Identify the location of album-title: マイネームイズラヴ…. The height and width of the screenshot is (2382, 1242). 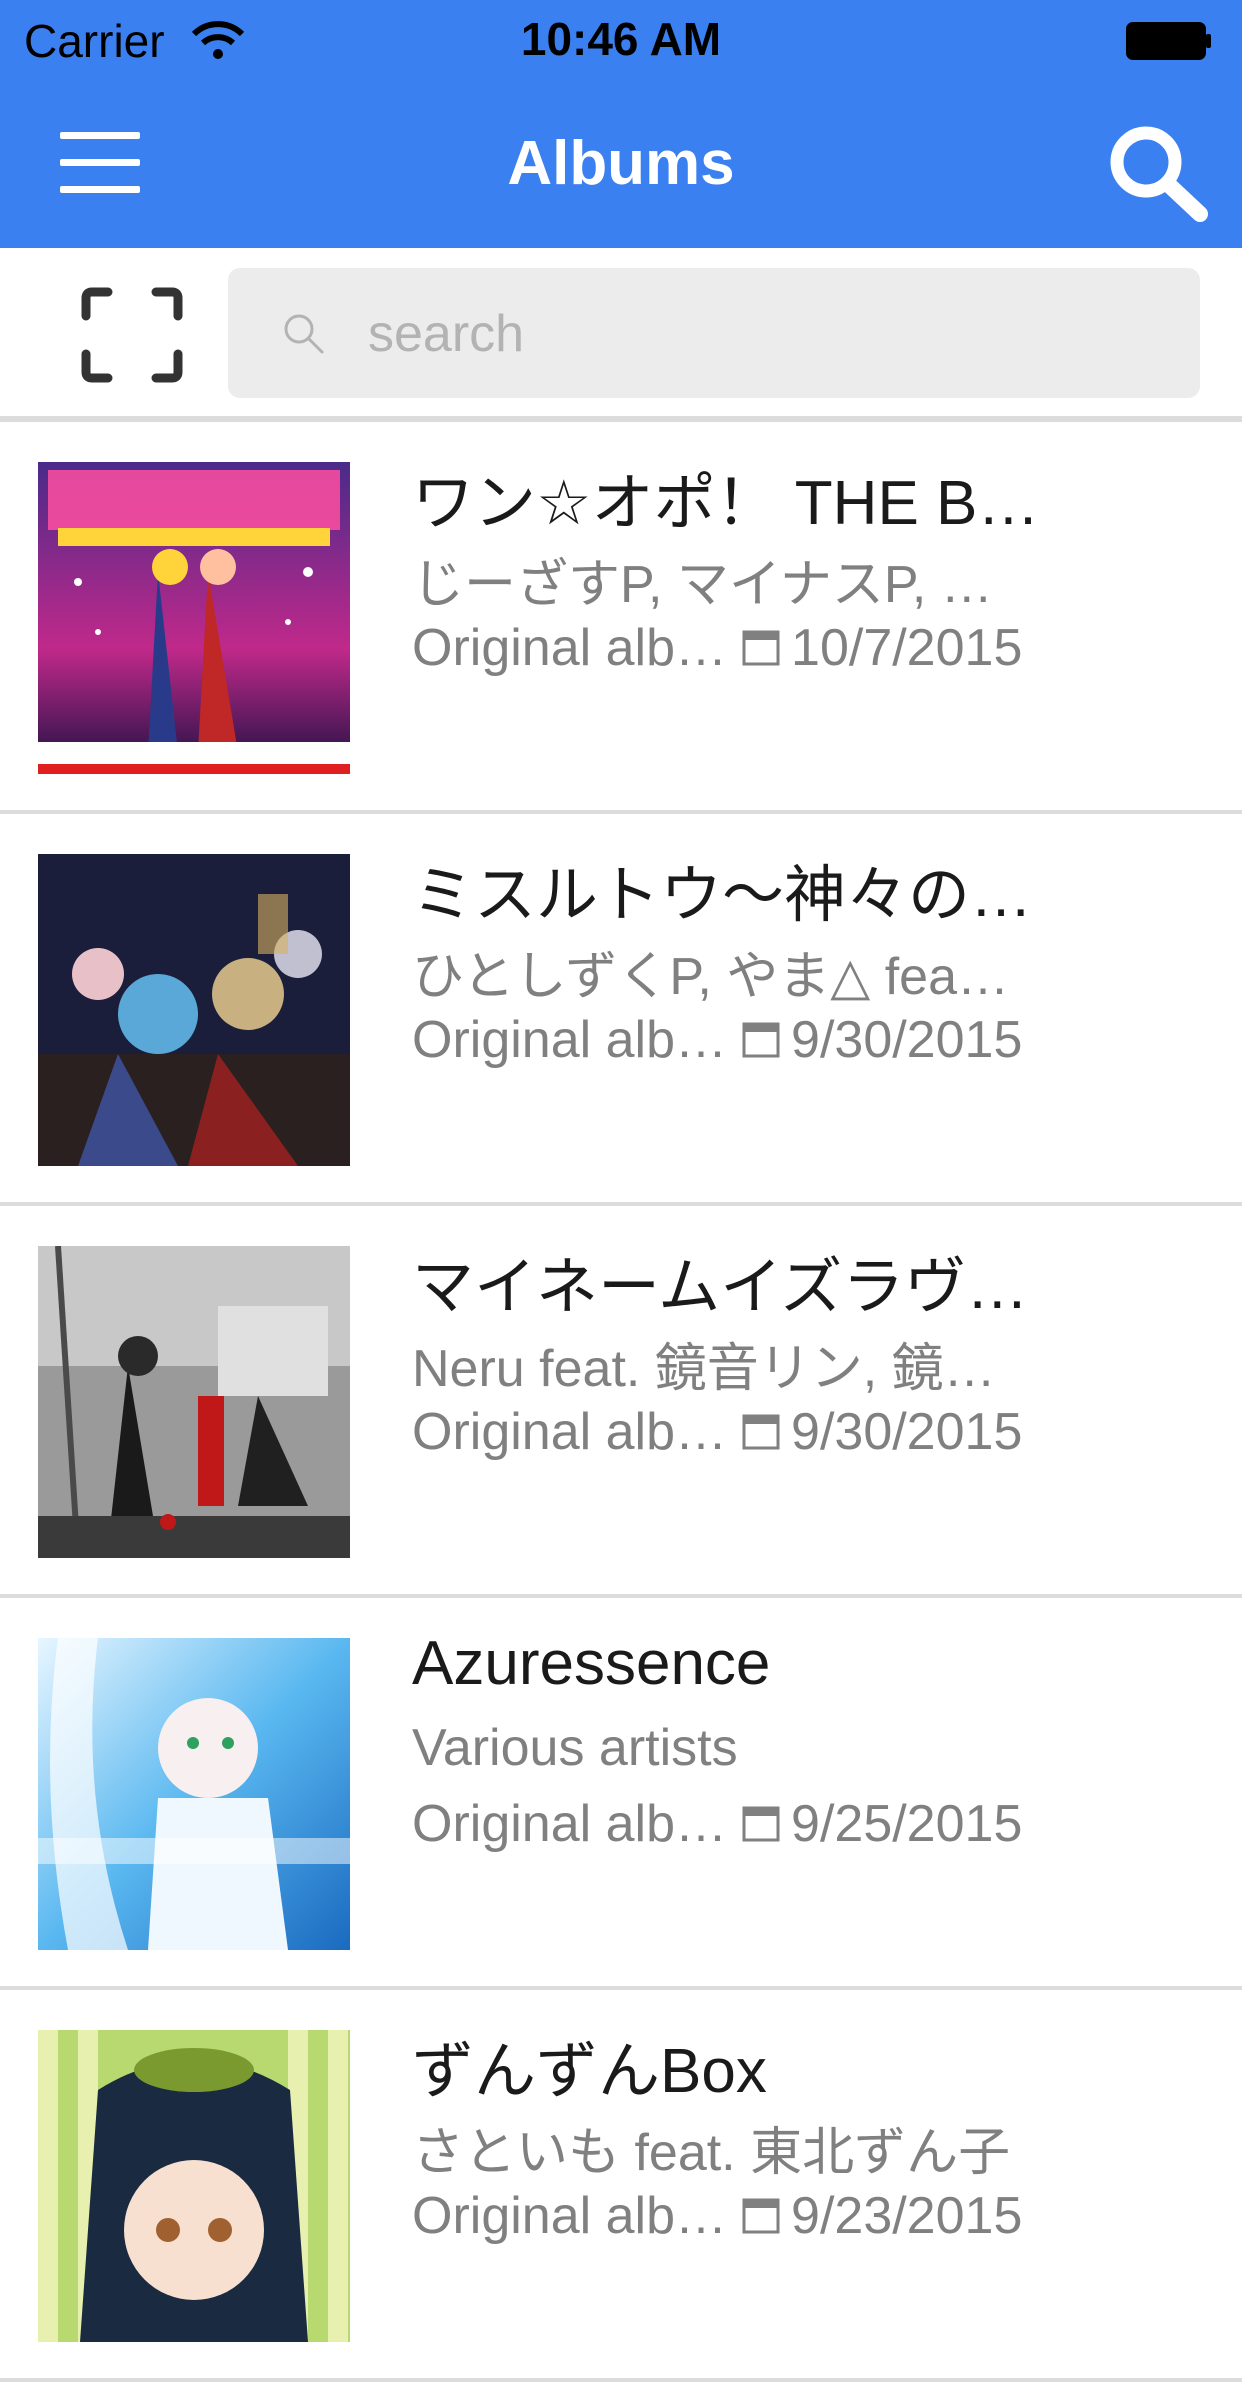
(720, 1287).